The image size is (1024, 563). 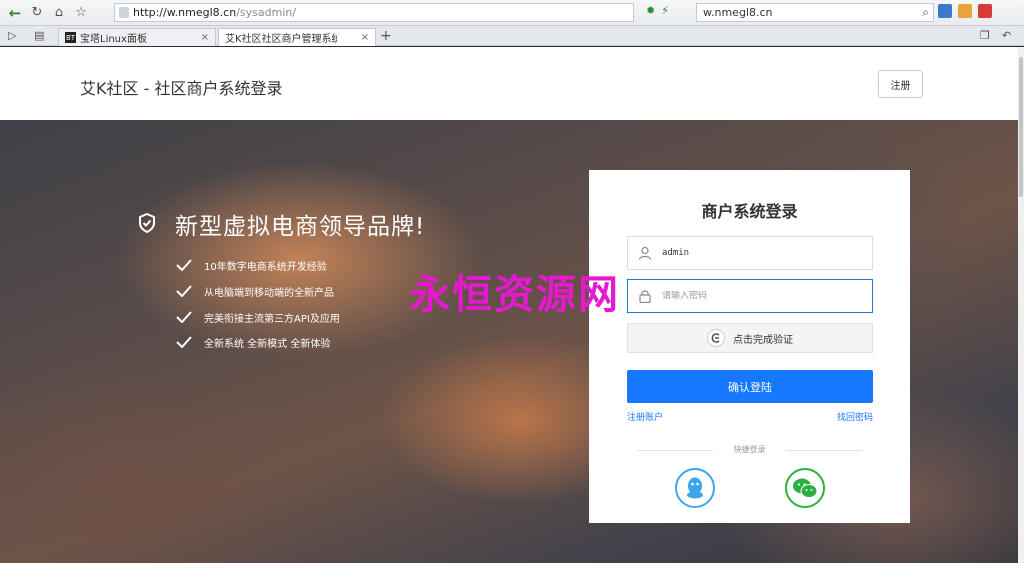 I want to click on home-icon: ⌂, so click(x=59, y=13).